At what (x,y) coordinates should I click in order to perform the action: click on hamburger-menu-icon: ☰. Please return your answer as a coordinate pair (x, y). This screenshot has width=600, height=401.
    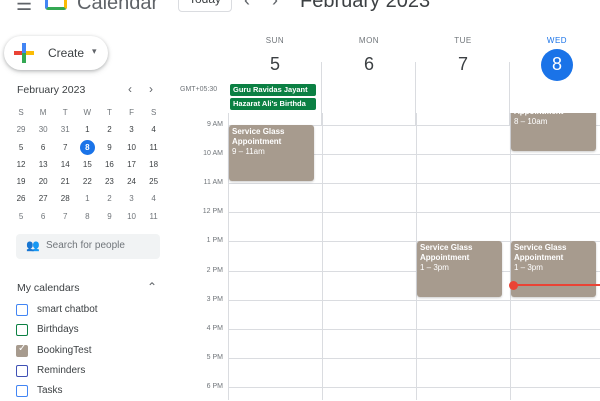
    Looking at the image, I should click on (24, 6).